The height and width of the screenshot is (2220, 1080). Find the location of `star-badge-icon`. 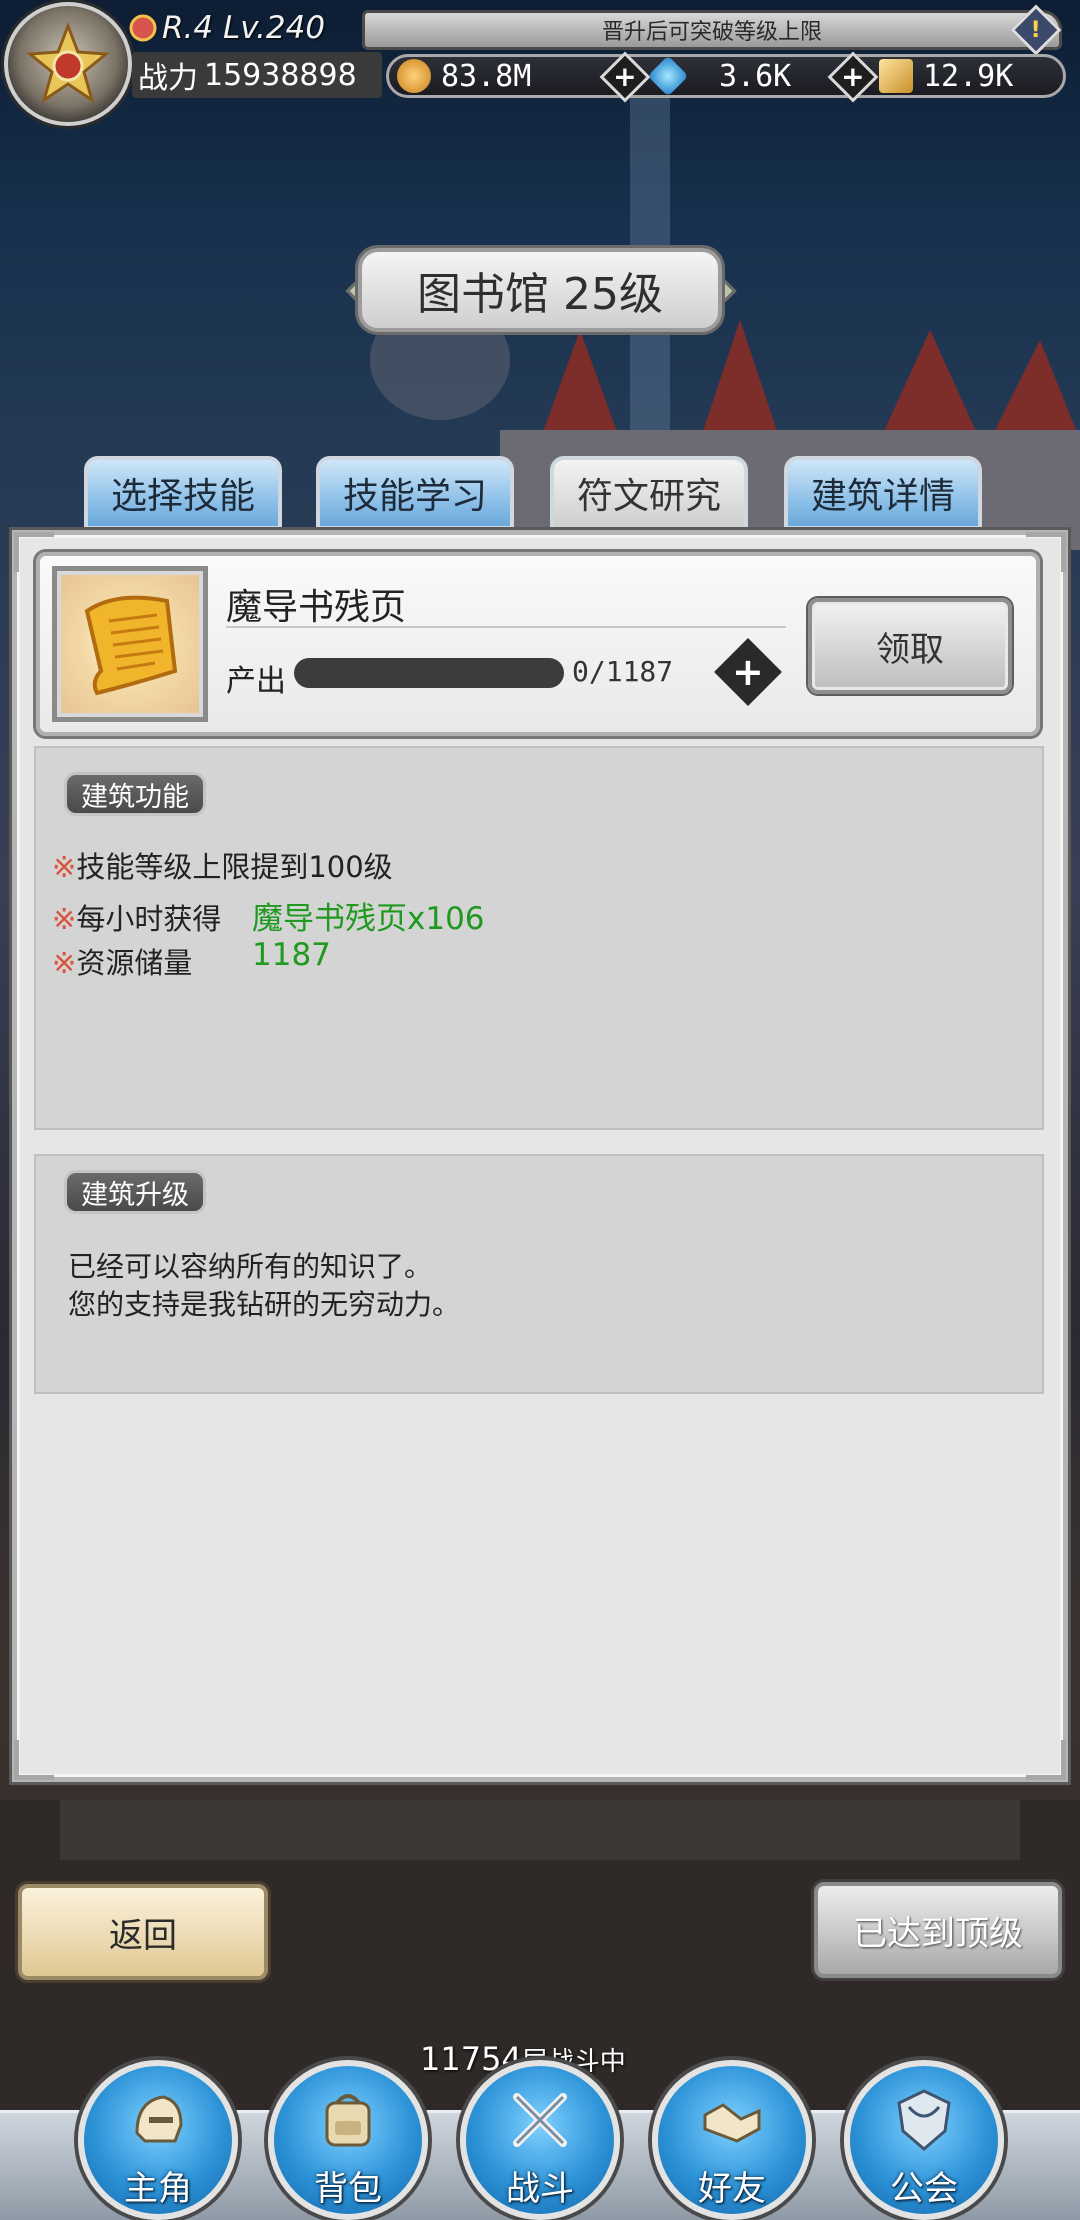

star-badge-icon is located at coordinates (68, 63).